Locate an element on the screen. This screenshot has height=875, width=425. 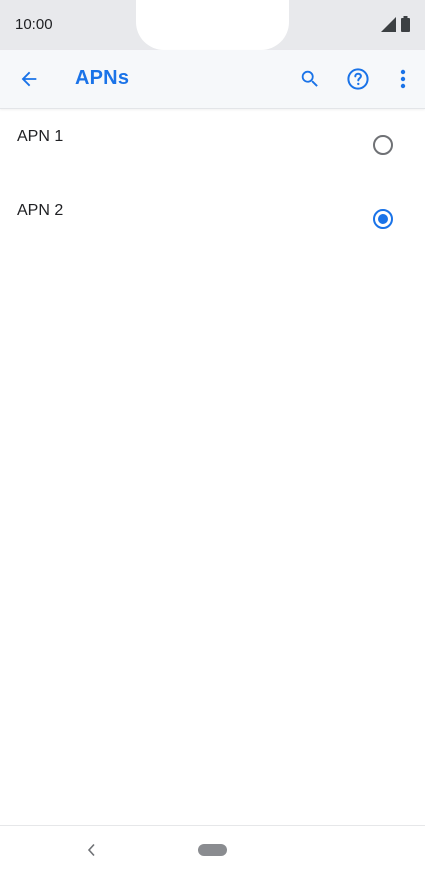
display-notch is located at coordinates (212, 25).